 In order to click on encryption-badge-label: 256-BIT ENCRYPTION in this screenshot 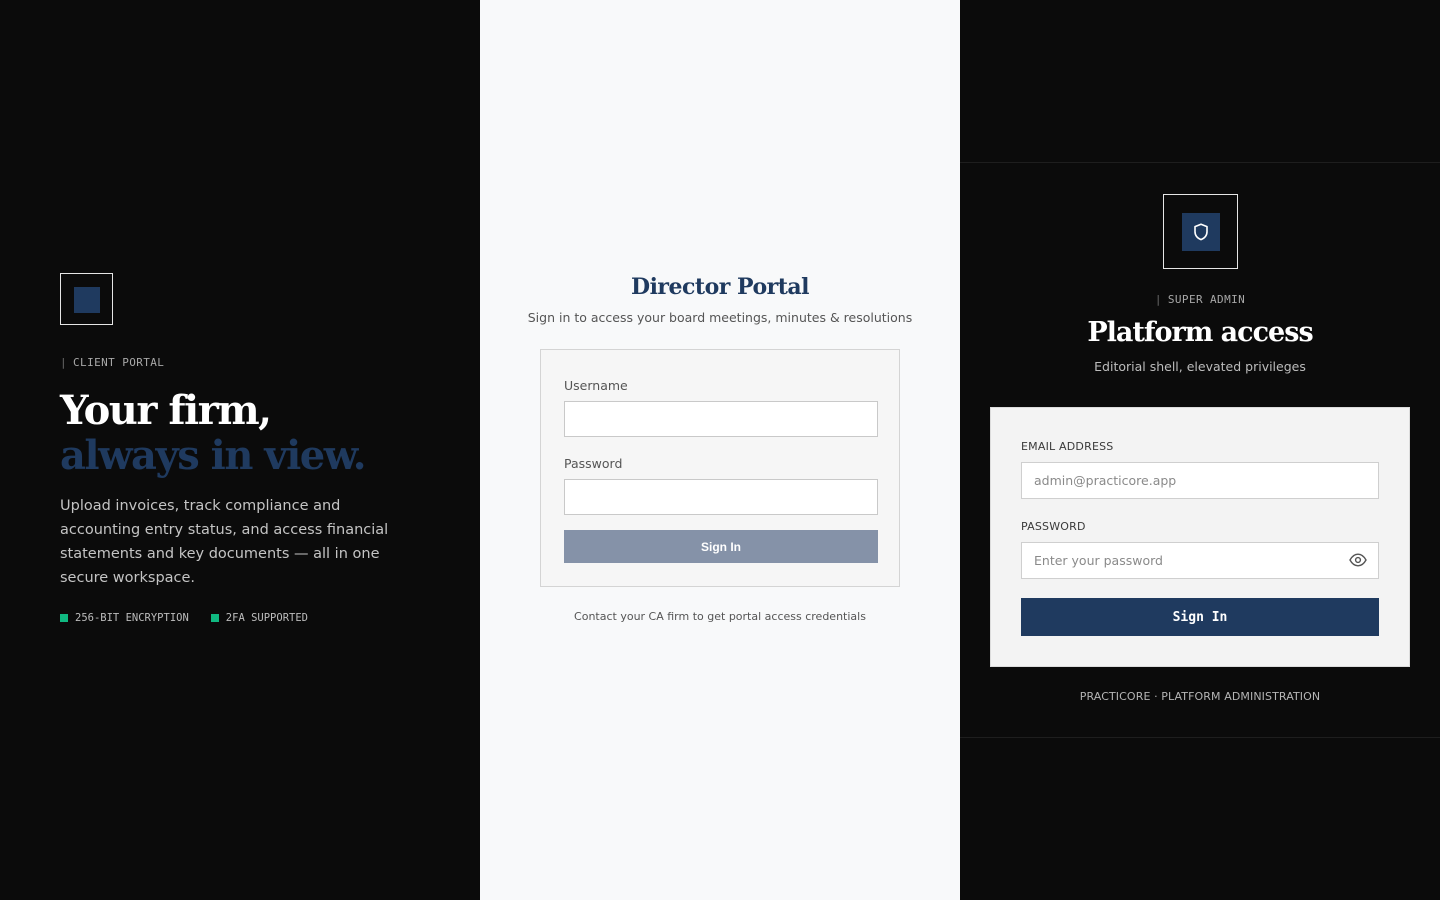, I will do `click(132, 618)`.